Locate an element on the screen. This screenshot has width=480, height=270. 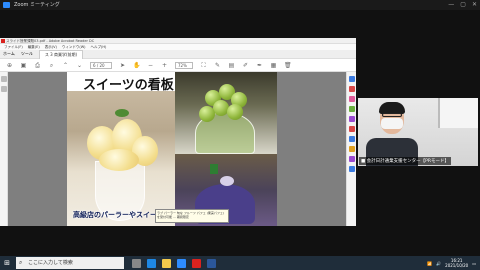
task-view-icon is located at coordinates (136, 263).